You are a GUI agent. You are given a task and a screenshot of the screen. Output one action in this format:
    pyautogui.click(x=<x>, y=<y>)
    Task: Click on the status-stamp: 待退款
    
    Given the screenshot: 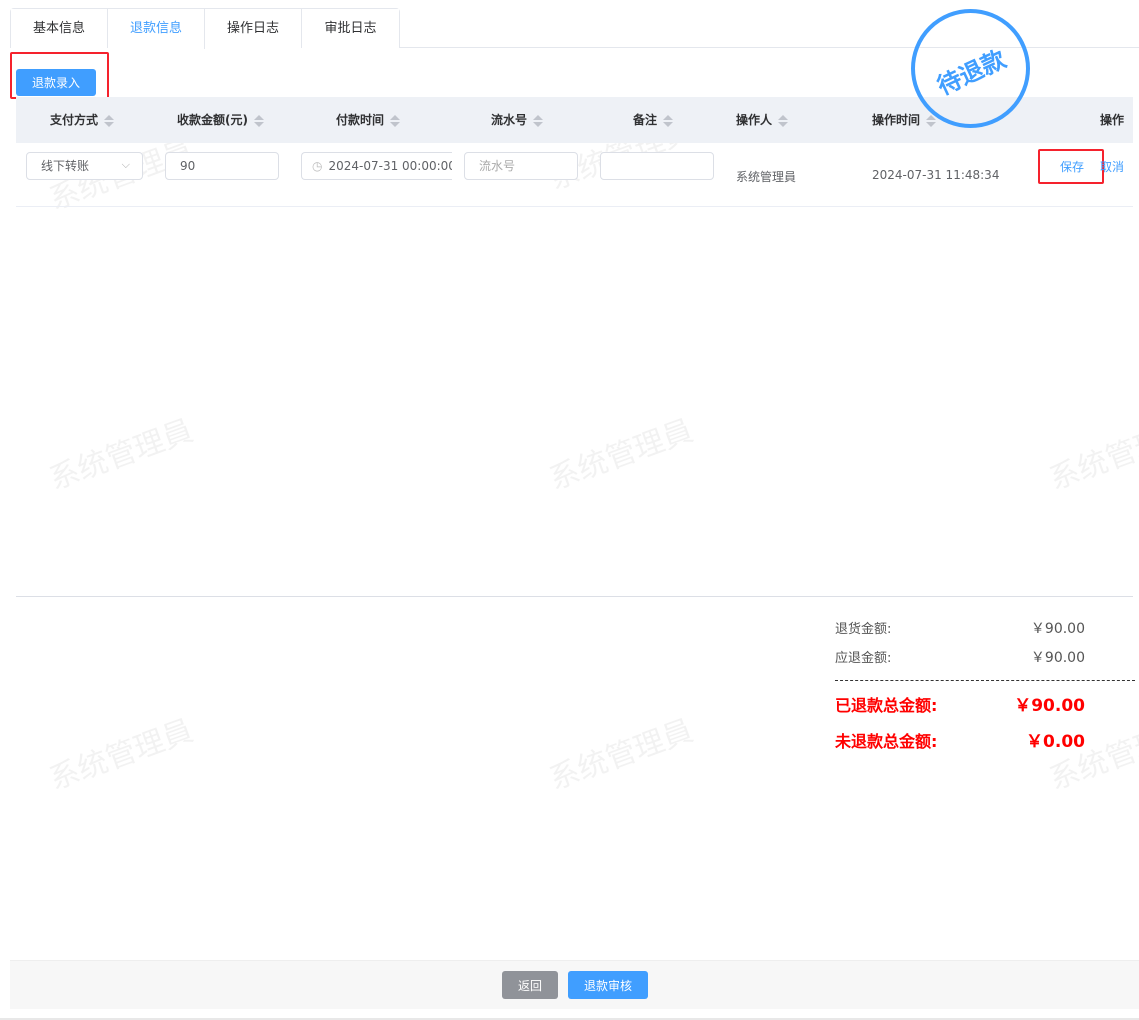 What is the action you would take?
    pyautogui.click(x=970, y=68)
    